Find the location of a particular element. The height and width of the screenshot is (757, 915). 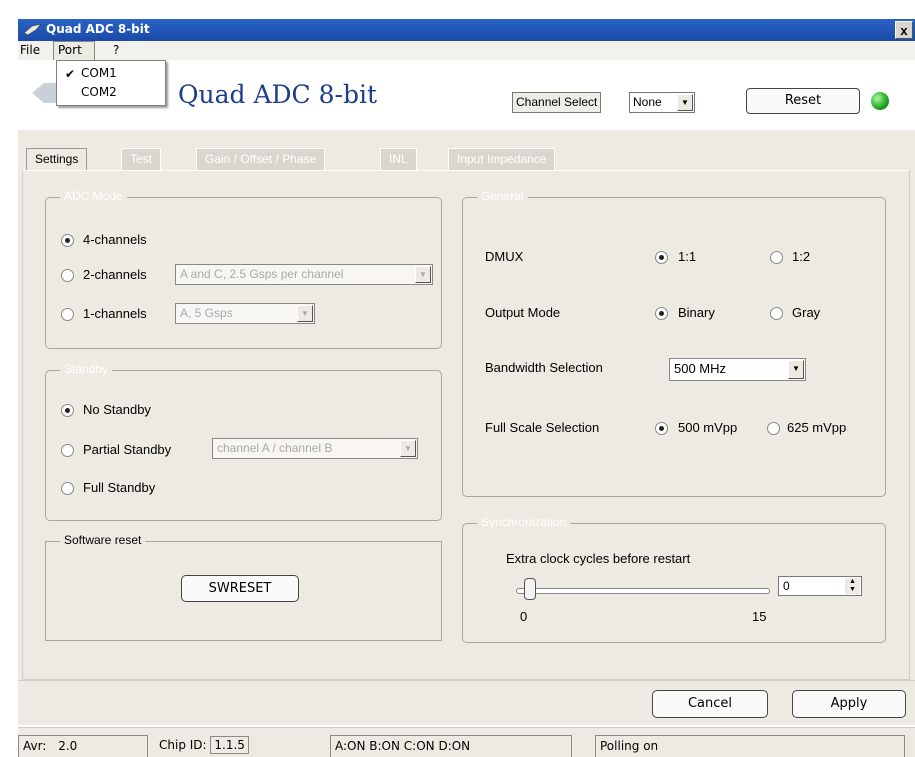

menu-file: File is located at coordinates (30, 50).